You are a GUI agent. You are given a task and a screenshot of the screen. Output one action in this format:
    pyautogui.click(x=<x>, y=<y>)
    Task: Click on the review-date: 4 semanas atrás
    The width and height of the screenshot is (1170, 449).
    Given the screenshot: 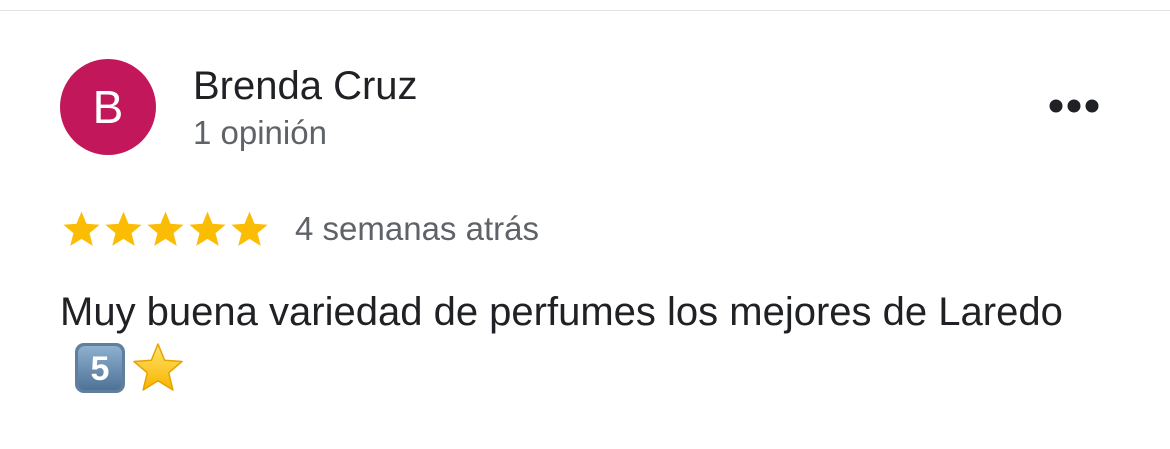 What is the action you would take?
    pyautogui.click(x=417, y=228)
    